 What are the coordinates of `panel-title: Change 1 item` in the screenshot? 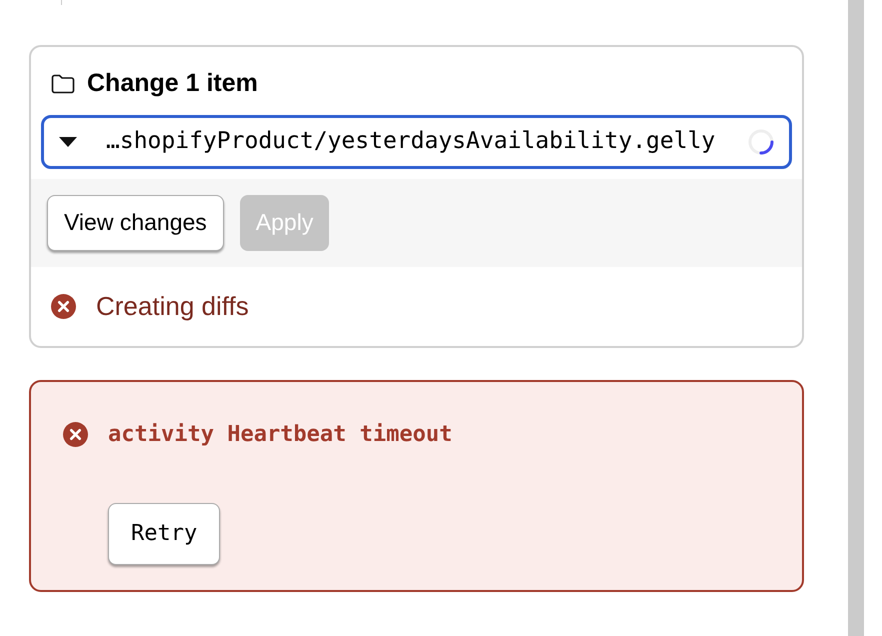 It's located at (172, 83).